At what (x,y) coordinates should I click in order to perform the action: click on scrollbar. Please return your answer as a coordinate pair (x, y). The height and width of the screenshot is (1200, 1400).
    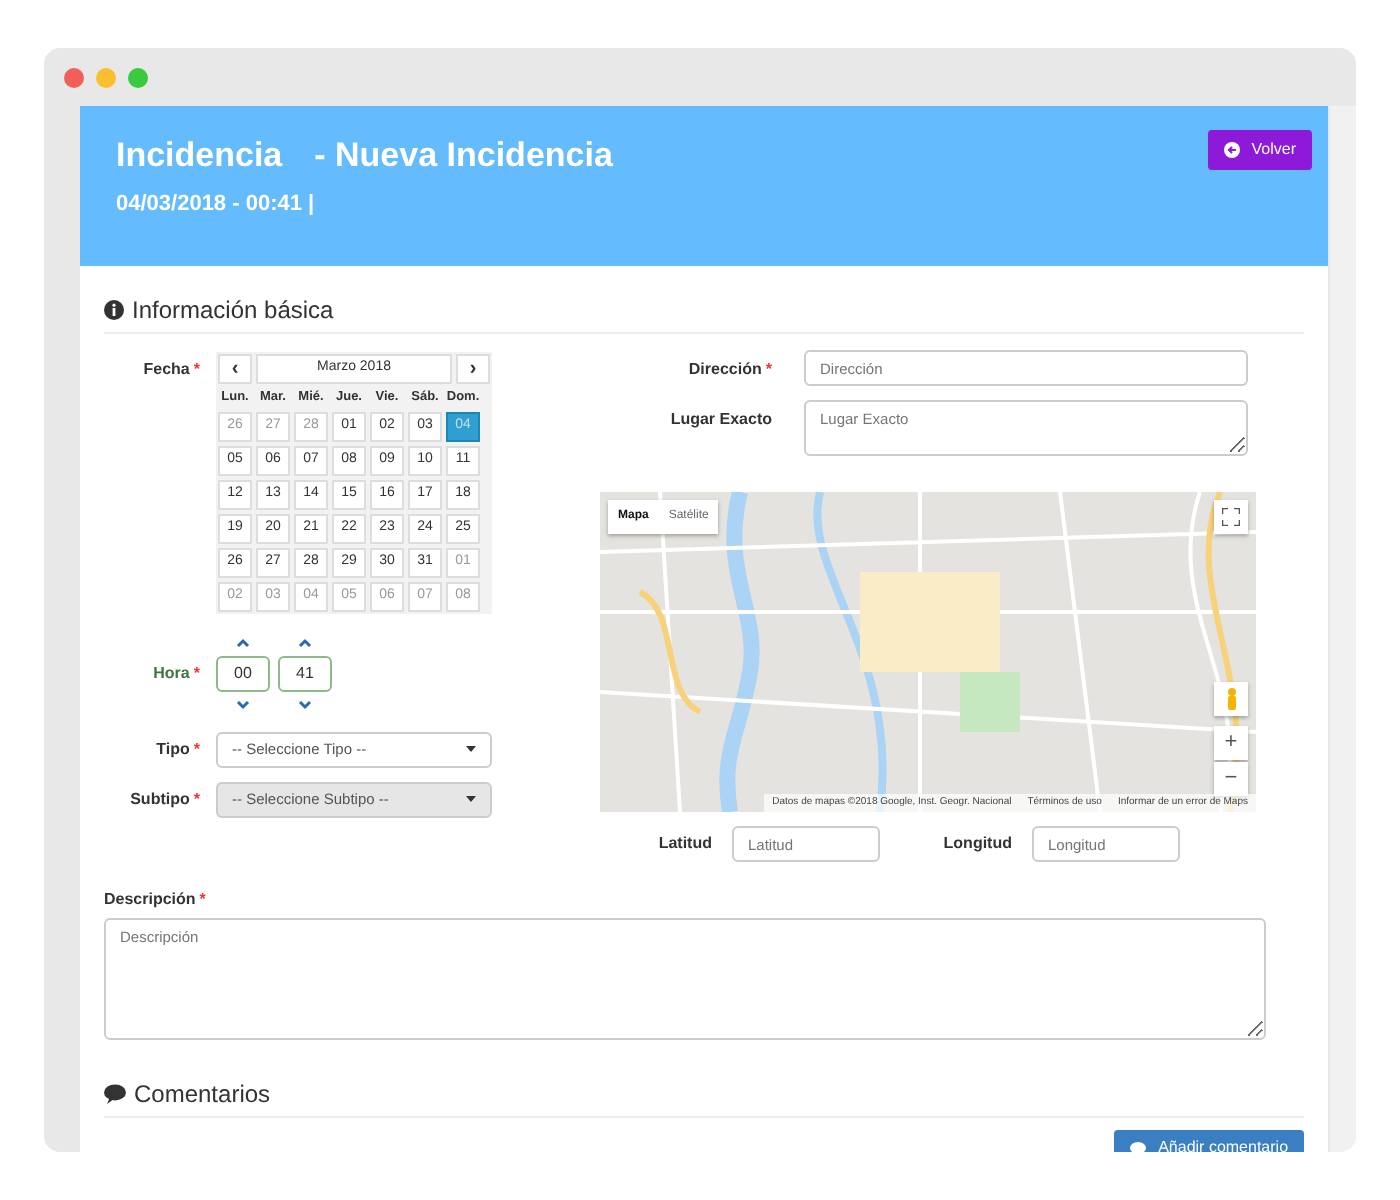
    Looking at the image, I should click on (1343, 629).